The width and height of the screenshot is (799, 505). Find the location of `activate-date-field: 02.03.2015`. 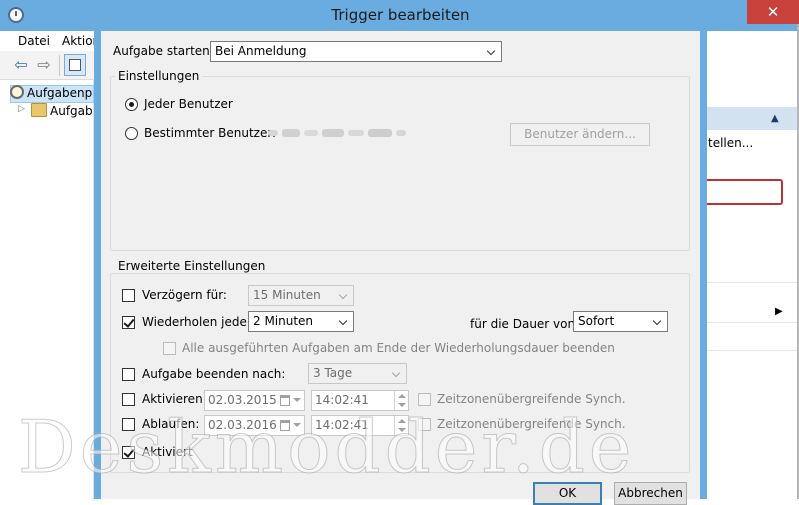

activate-date-field: 02.03.2015 is located at coordinates (254, 400).